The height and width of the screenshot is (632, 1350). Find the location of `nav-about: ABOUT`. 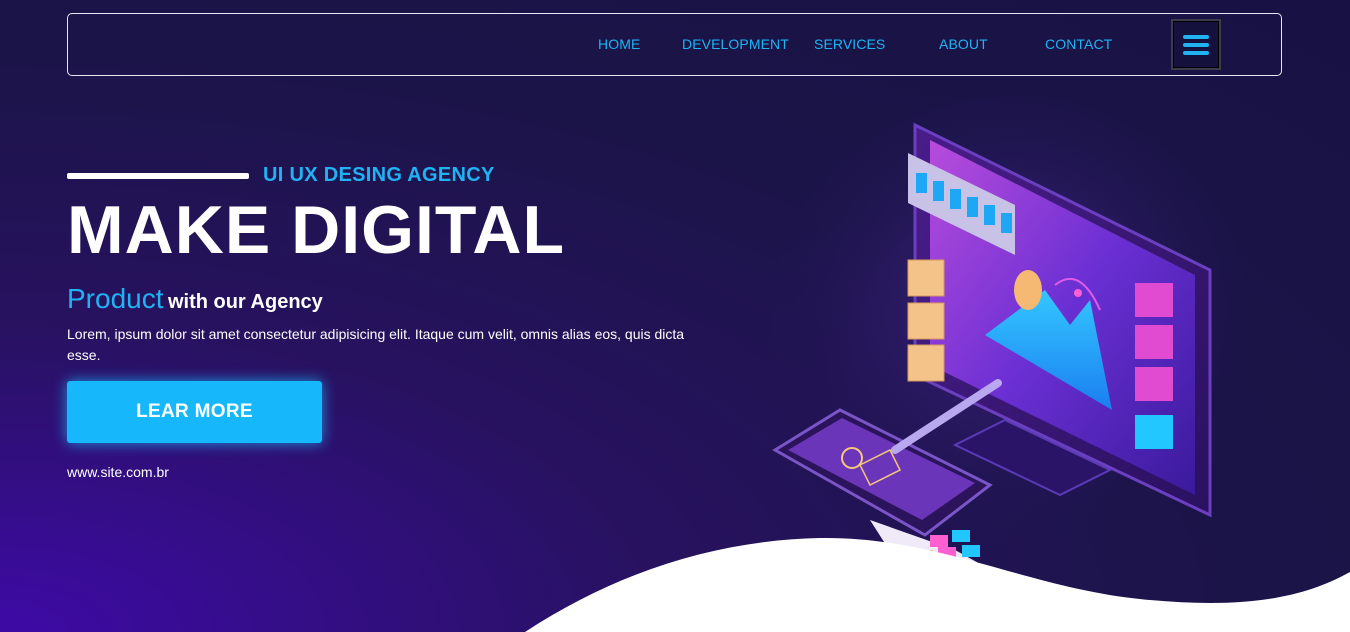

nav-about: ABOUT is located at coordinates (963, 44).